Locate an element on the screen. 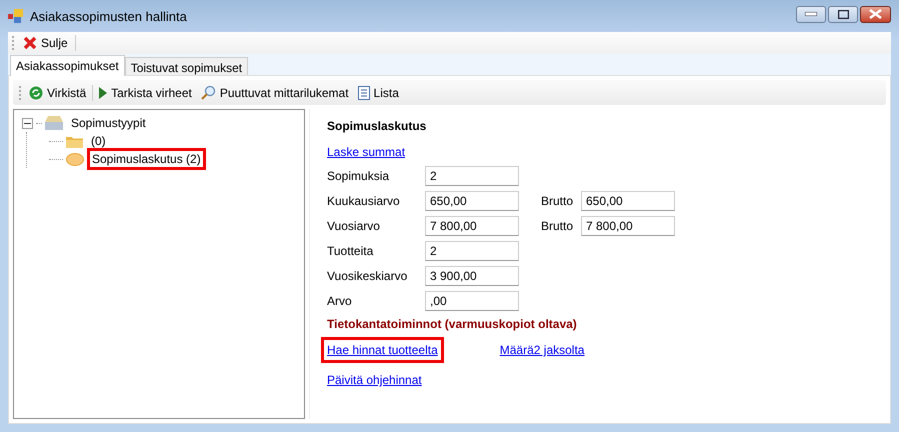  window-title: Asiakassopimusten hallinta is located at coordinates (109, 16).